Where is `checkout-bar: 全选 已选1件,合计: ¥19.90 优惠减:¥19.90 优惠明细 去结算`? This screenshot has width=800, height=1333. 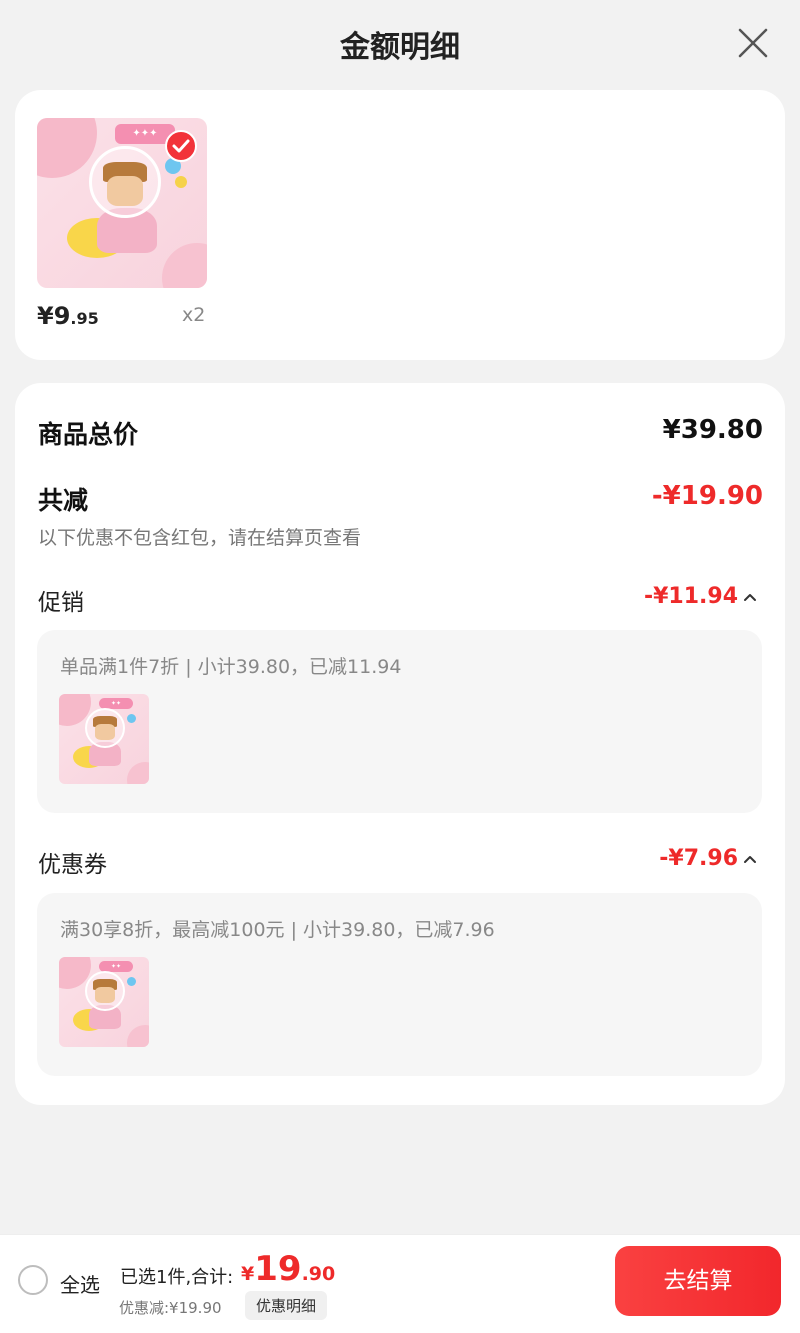 checkout-bar: 全选 已选1件,合计: ¥19.90 优惠减:¥19.90 优惠明细 去结算 is located at coordinates (400, 1283).